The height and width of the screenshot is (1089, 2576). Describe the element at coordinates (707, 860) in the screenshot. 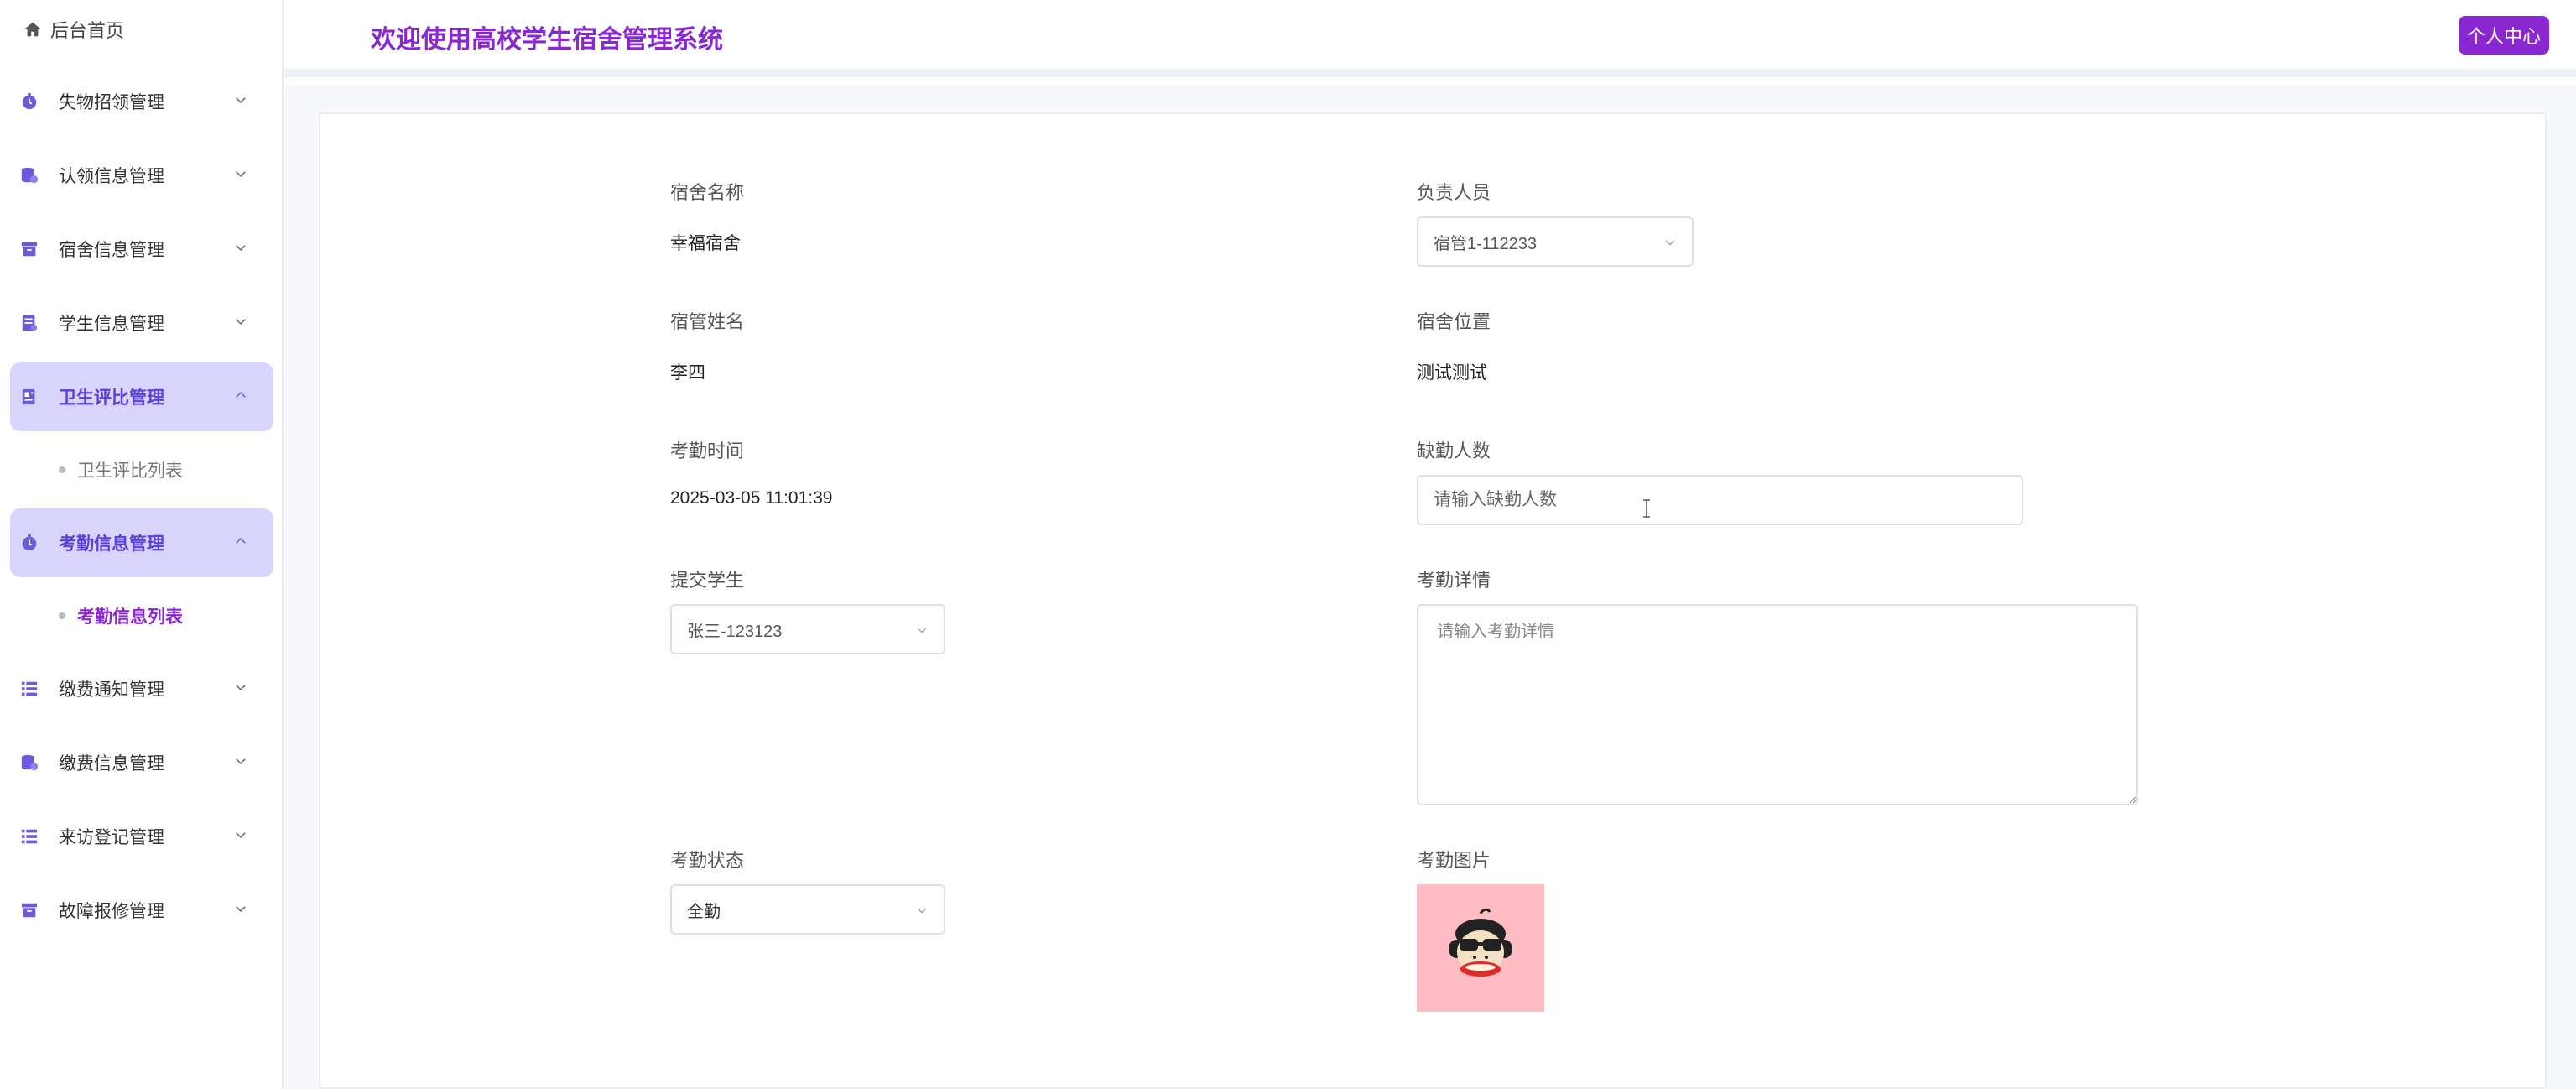

I see `attendance-status-label: 考勤状态` at that location.